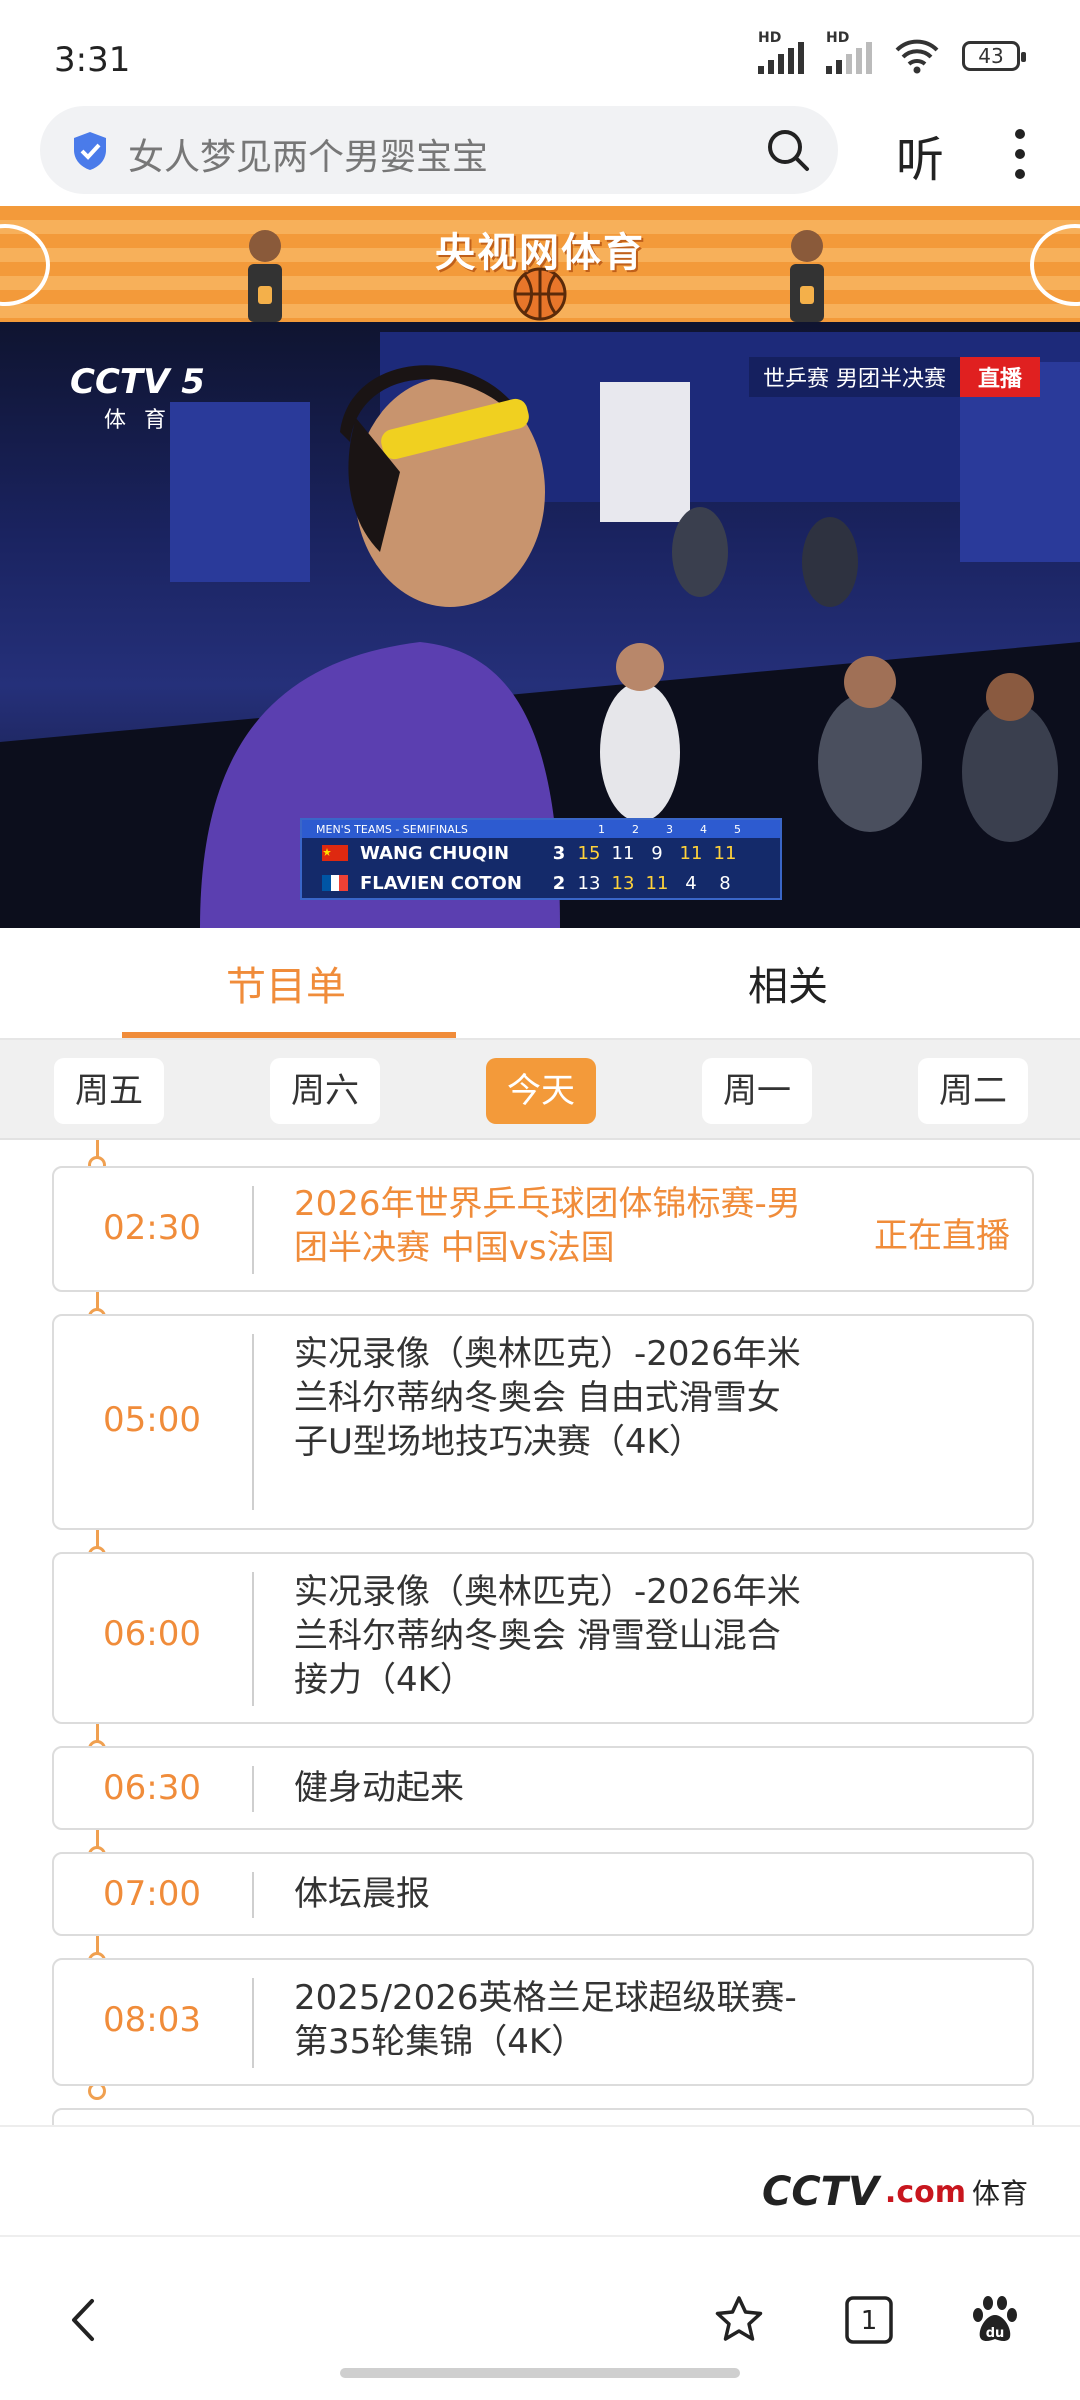 The width and height of the screenshot is (1080, 2400). Describe the element at coordinates (1020, 154) in the screenshot. I see `more-icon` at that location.